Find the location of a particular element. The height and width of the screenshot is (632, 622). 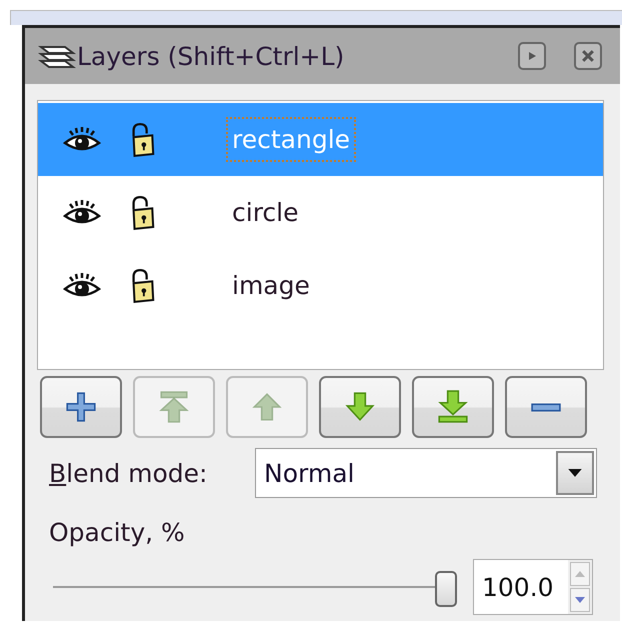

layer-name: image is located at coordinates (271, 286).